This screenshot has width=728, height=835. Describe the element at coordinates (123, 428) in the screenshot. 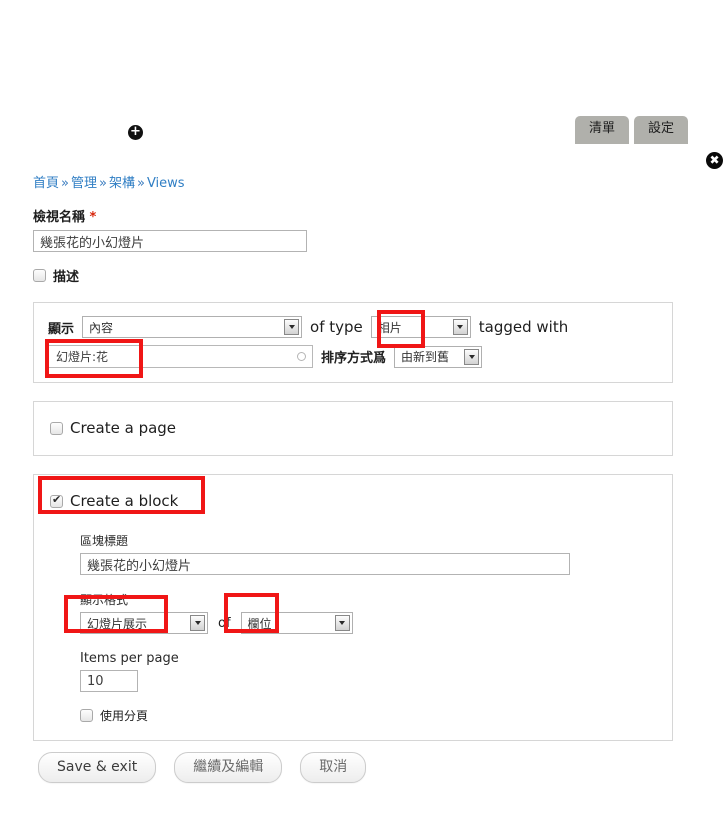

I see `create-page-label: Create a page` at that location.